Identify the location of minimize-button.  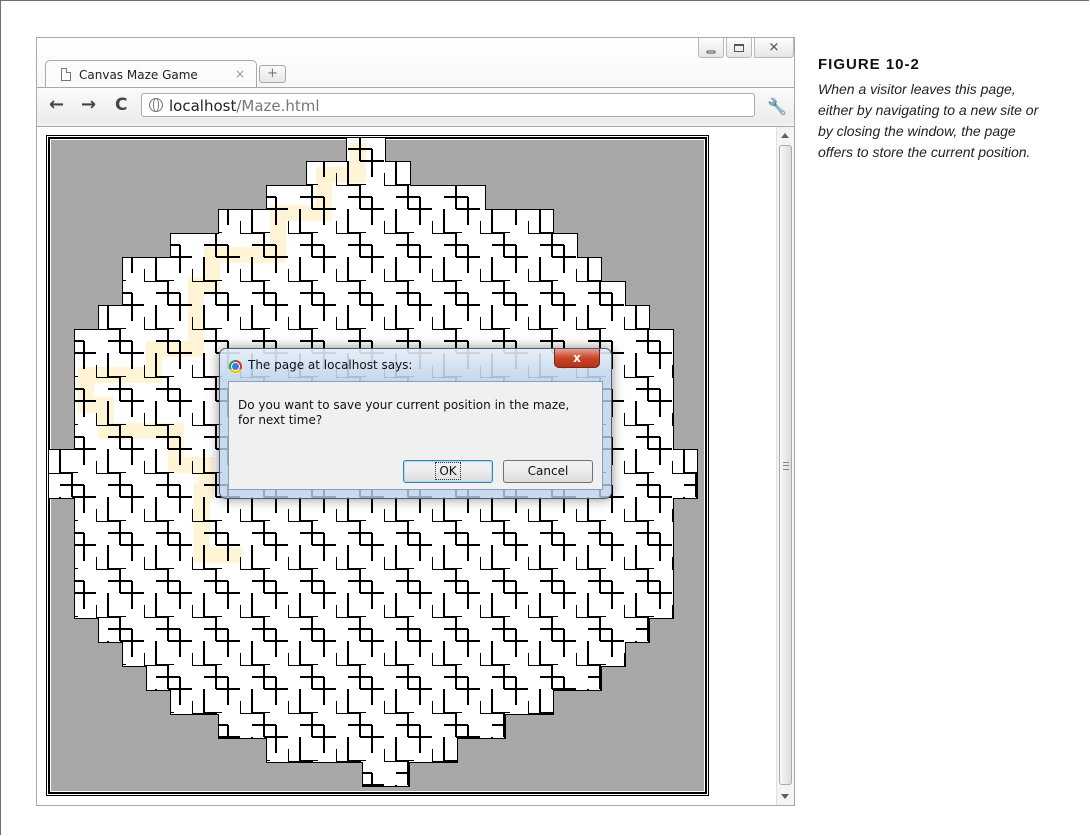
(711, 48).